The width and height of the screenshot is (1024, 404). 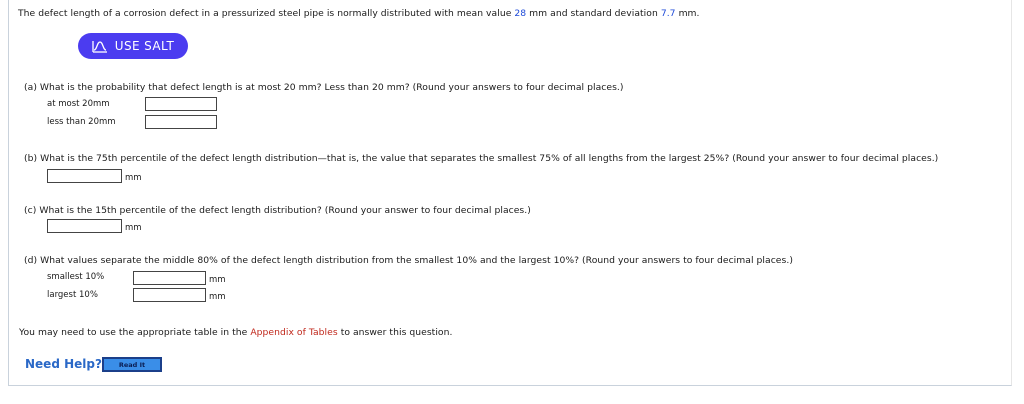 I want to click on sd-value: 7.7, so click(x=668, y=13).